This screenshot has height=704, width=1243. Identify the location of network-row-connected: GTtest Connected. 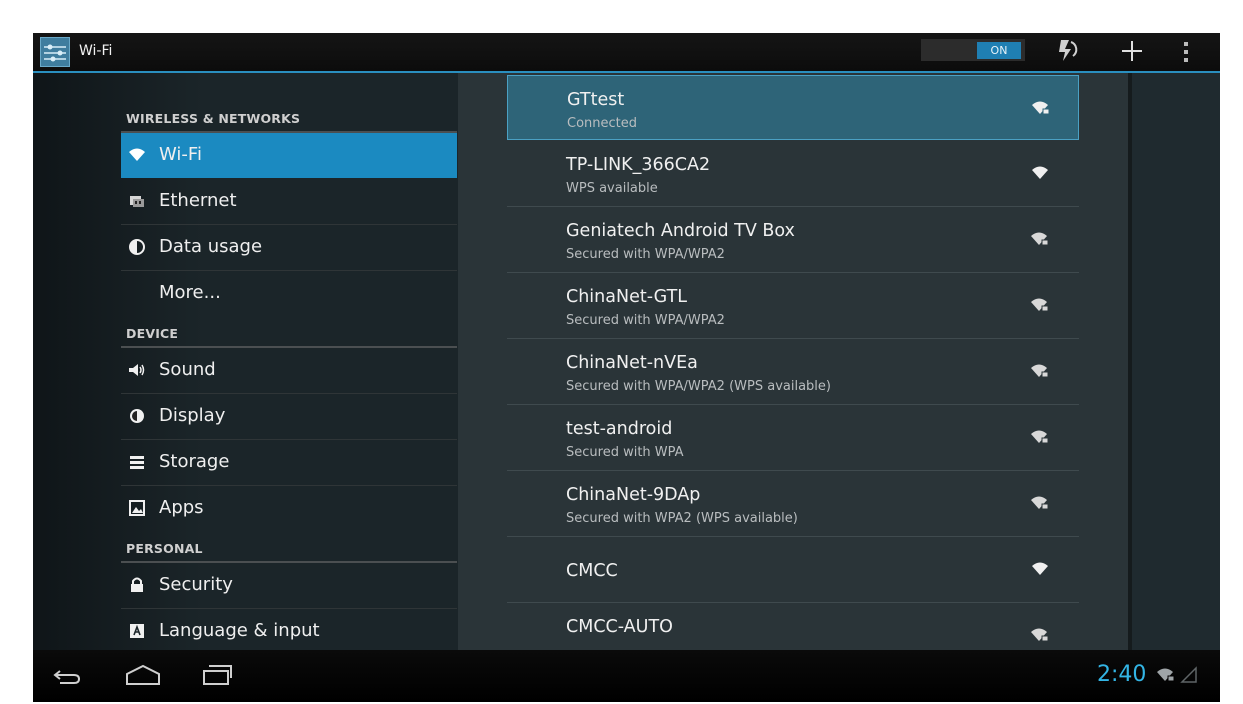
(793, 107).